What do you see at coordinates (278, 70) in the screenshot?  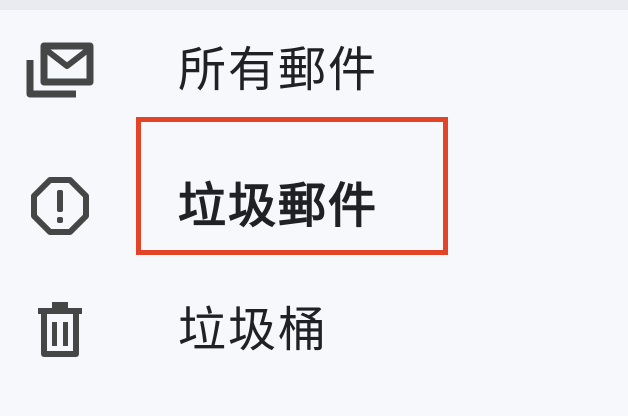 I see `sidebar-item-label: 所有郵件` at bounding box center [278, 70].